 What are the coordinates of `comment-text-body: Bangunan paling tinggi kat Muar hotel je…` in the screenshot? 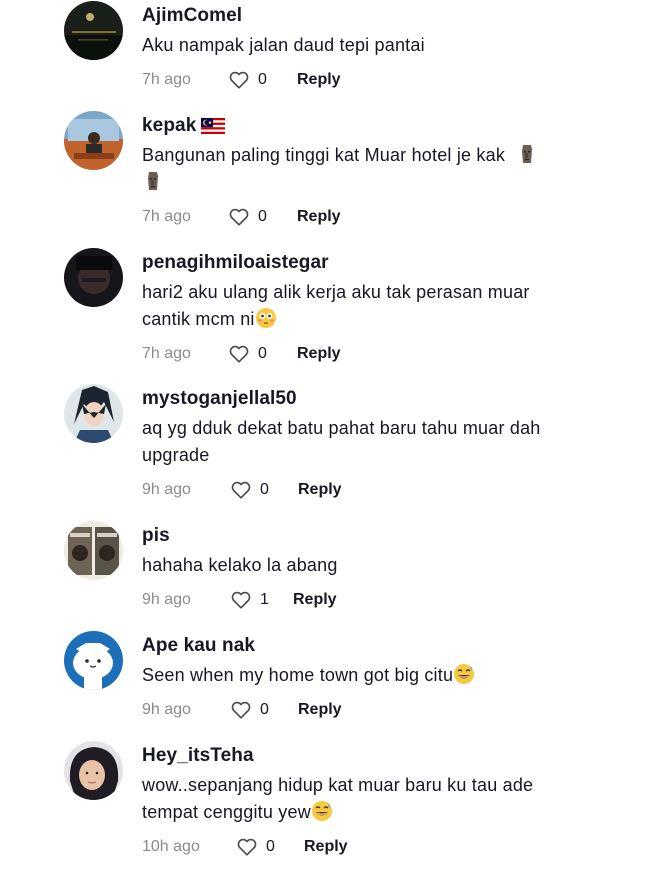 It's located at (324, 155).